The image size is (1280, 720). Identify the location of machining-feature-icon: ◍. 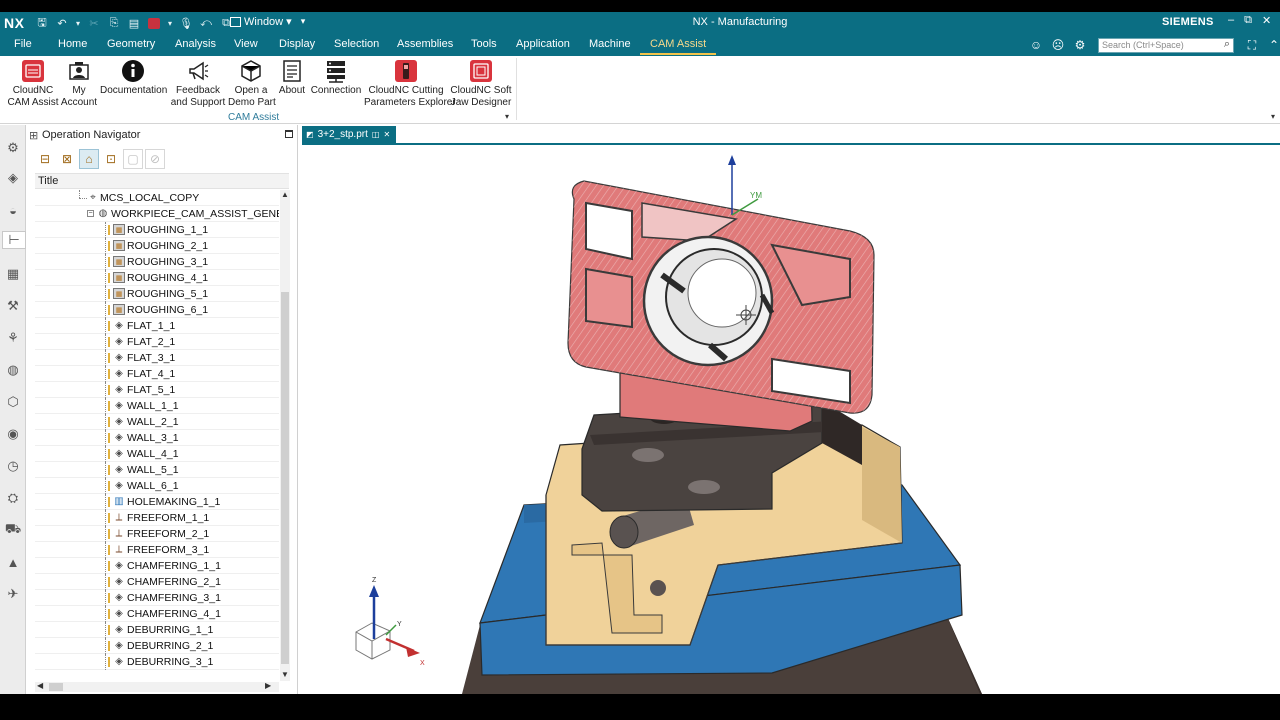
(13, 370).